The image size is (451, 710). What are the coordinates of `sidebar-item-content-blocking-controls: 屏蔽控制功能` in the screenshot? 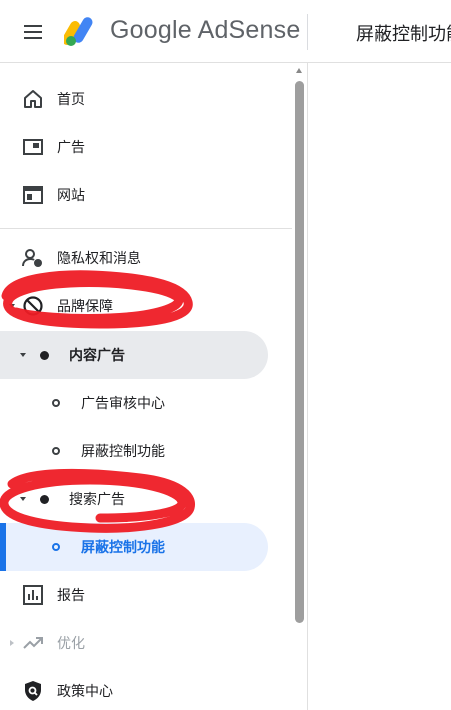 It's located at (145, 451).